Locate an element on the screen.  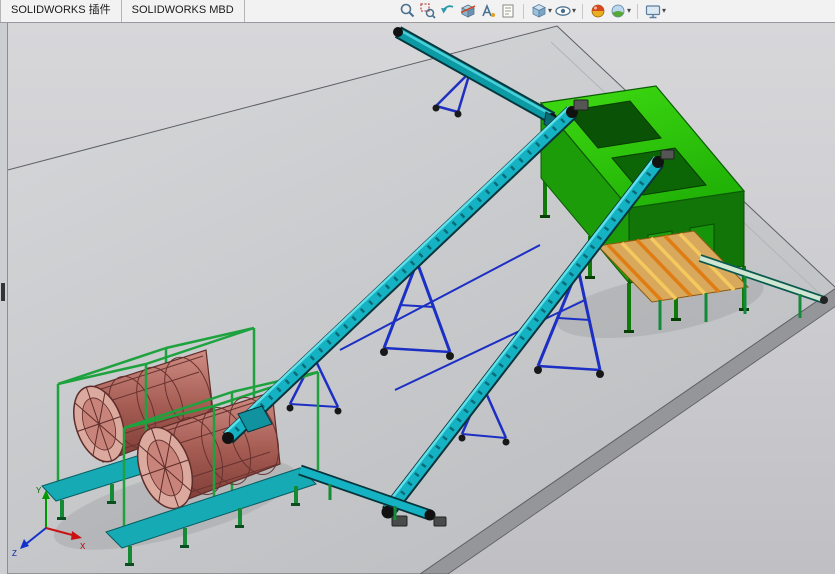
zoom-to-fit-icon is located at coordinates (408, 11).